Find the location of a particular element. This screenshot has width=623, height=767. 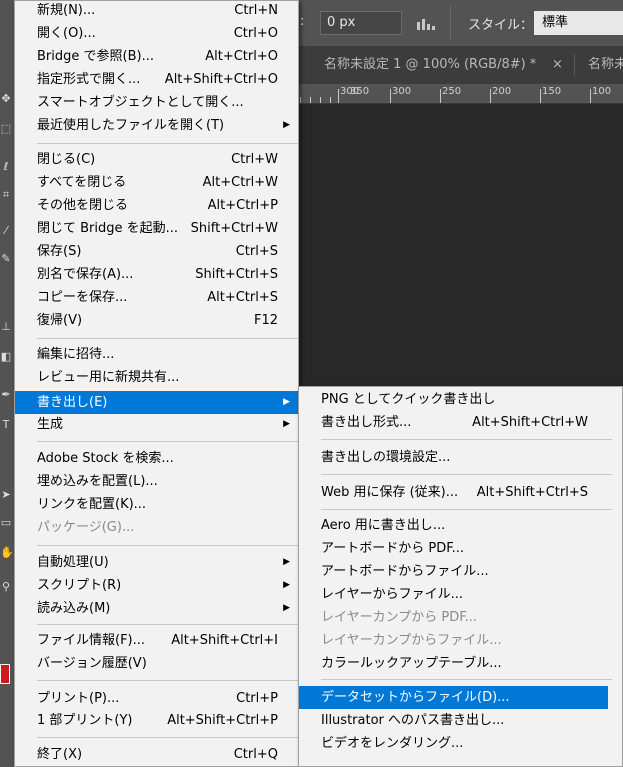

options-divider is located at coordinates (450, 23).